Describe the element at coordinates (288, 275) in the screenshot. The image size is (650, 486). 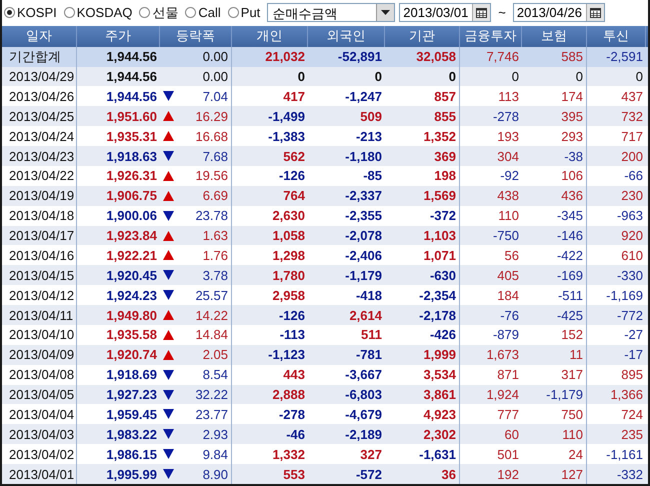
I see `table-cell-text: 1,780` at that location.